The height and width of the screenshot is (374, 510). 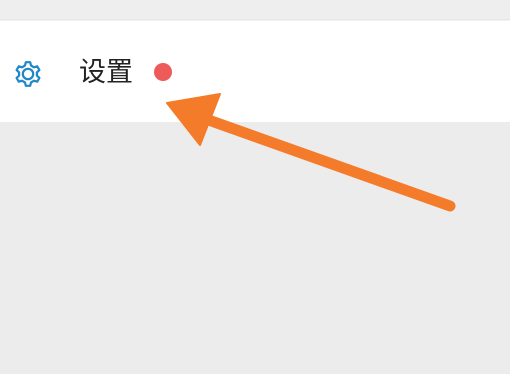 I want to click on top-strip, so click(x=255, y=10).